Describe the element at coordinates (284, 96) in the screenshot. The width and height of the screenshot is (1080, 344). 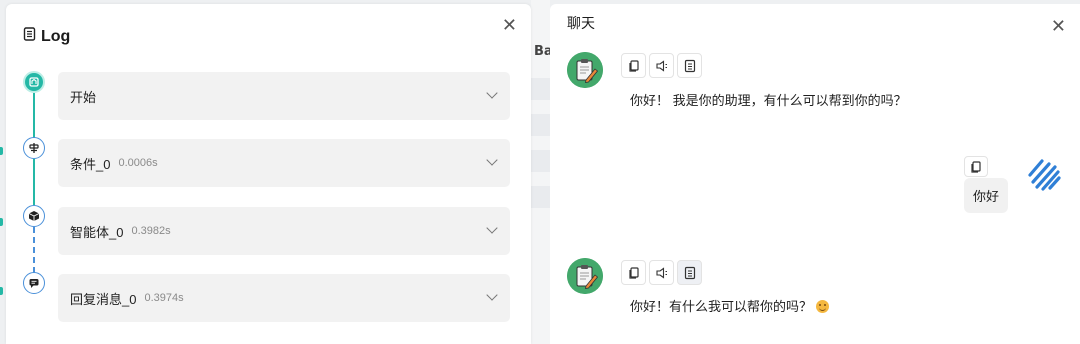
I see `log-step-start: 开始` at that location.